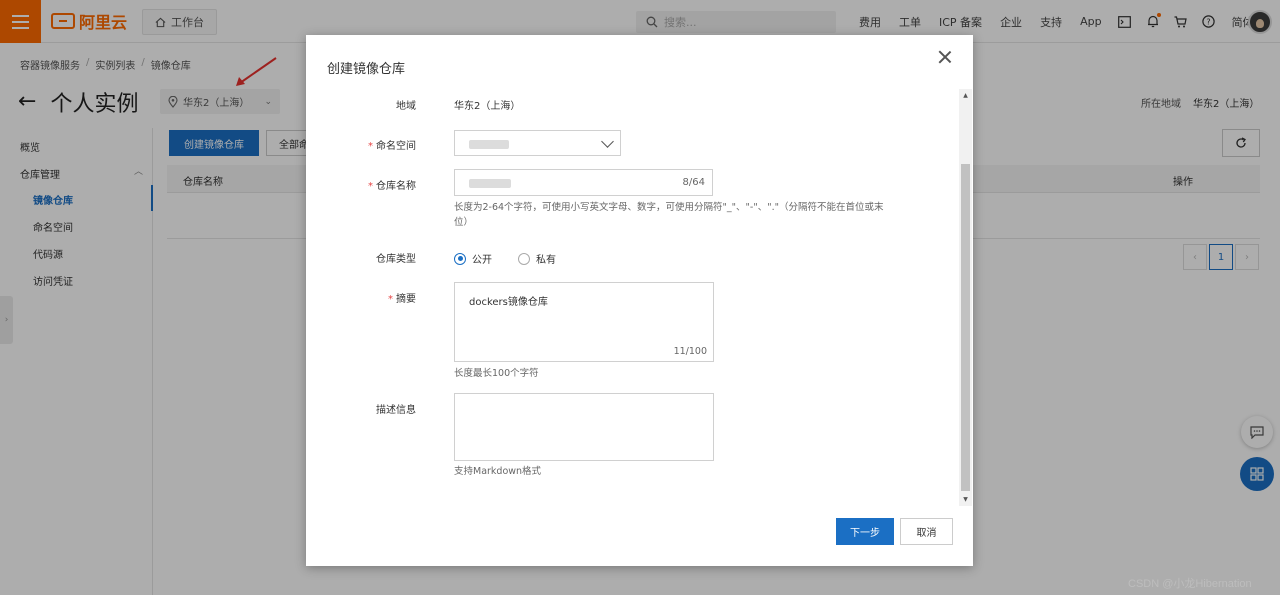 The width and height of the screenshot is (1280, 595). What do you see at coordinates (926, 531) in the screenshot?
I see `cancel-button: 取消` at bounding box center [926, 531].